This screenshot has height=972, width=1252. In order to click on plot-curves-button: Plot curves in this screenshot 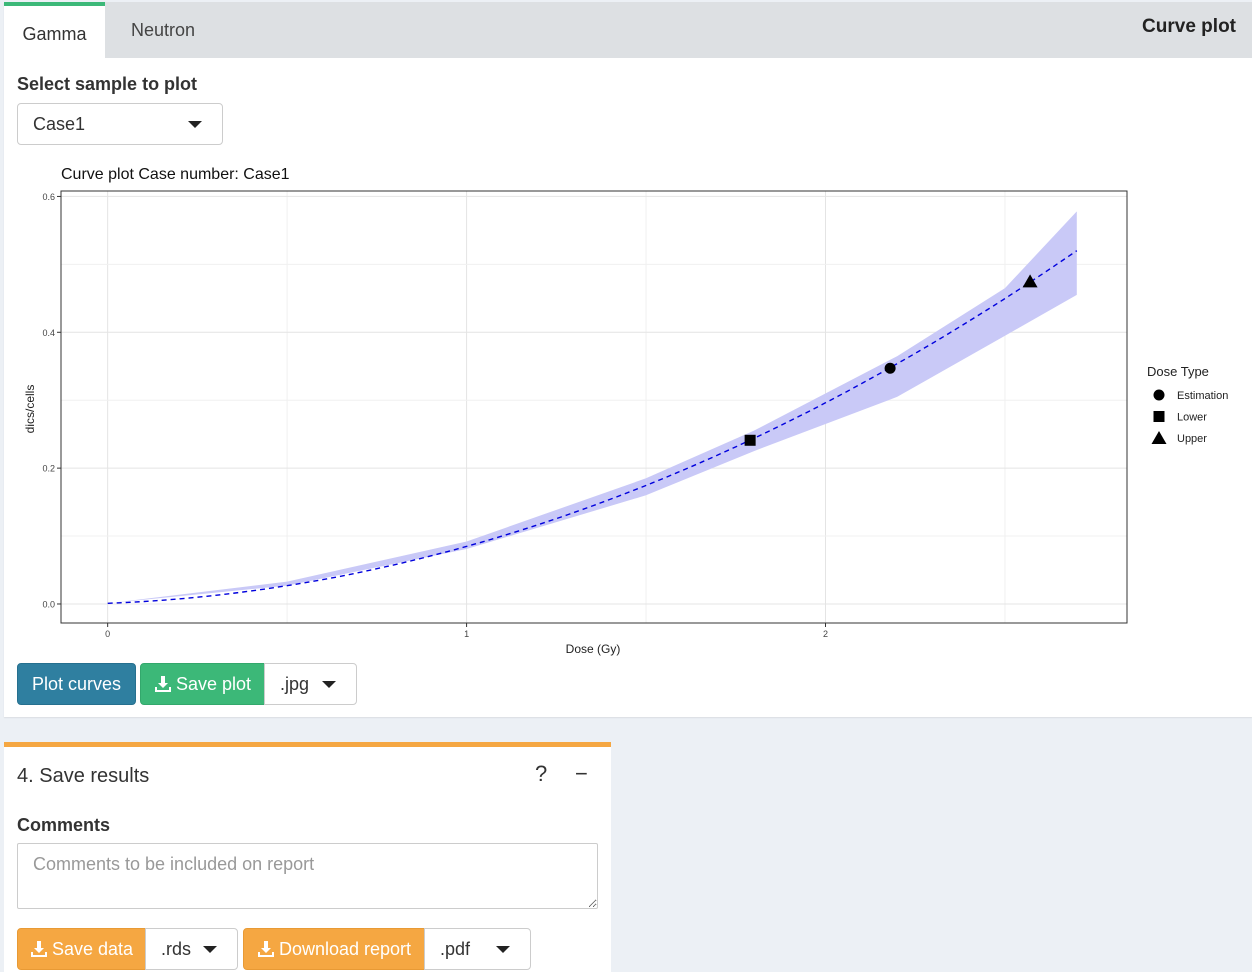, I will do `click(76, 684)`.